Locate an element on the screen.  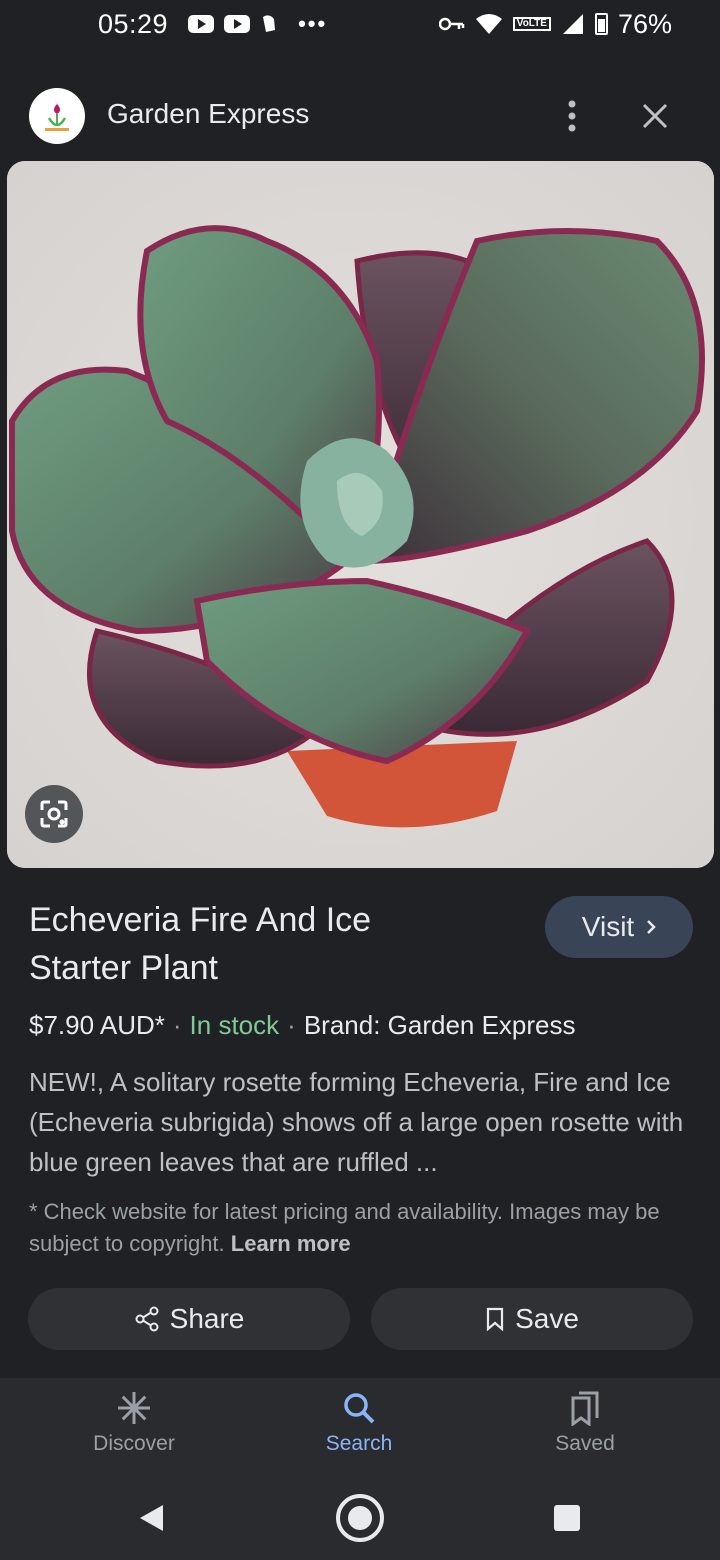
more-notifications-icon: ••• is located at coordinates (313, 23).